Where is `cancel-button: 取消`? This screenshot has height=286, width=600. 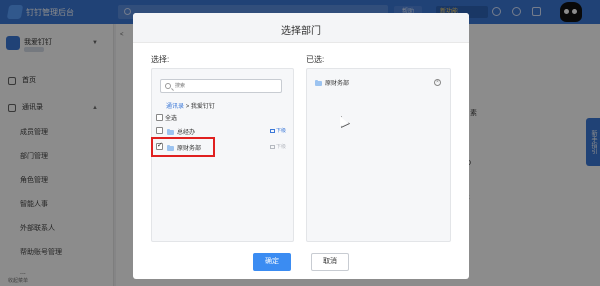 cancel-button: 取消 is located at coordinates (330, 262).